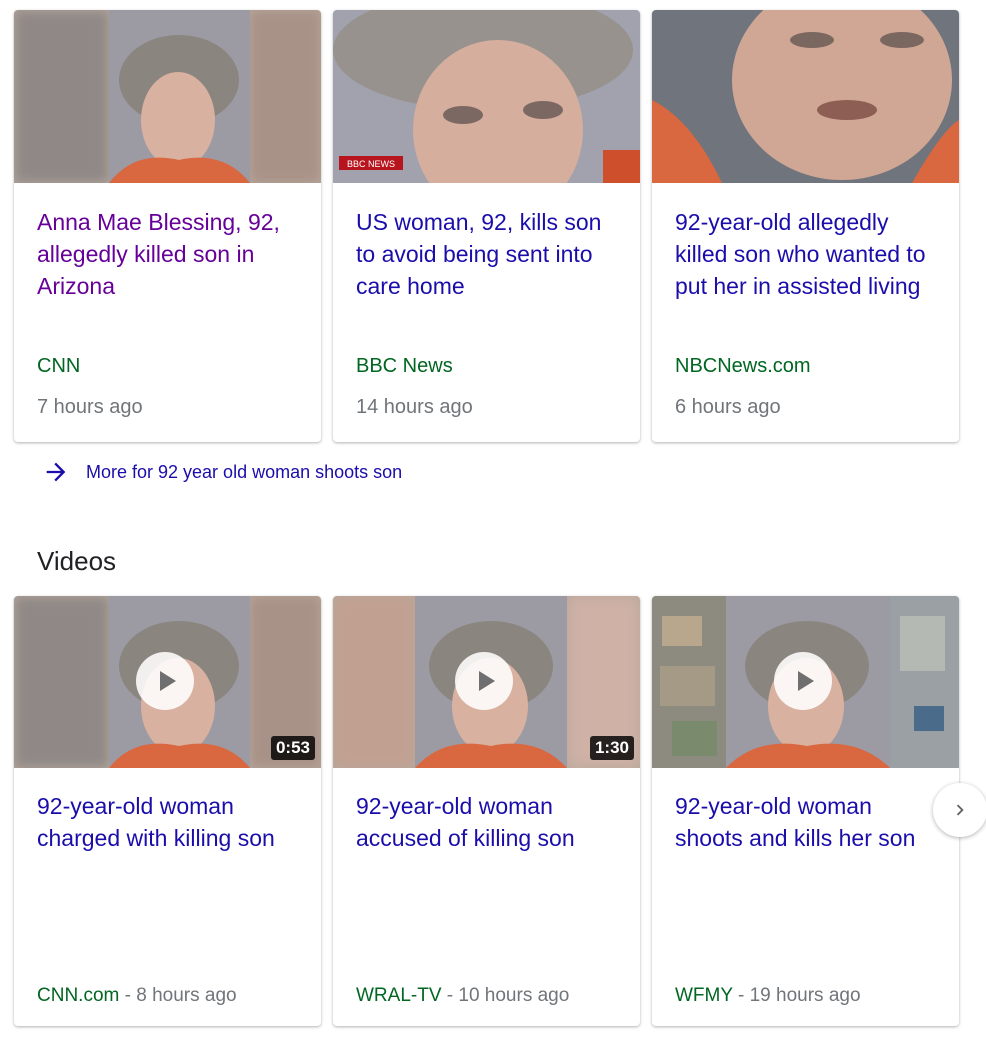  Describe the element at coordinates (77, 561) in the screenshot. I see `videos-heading: Videos` at that location.